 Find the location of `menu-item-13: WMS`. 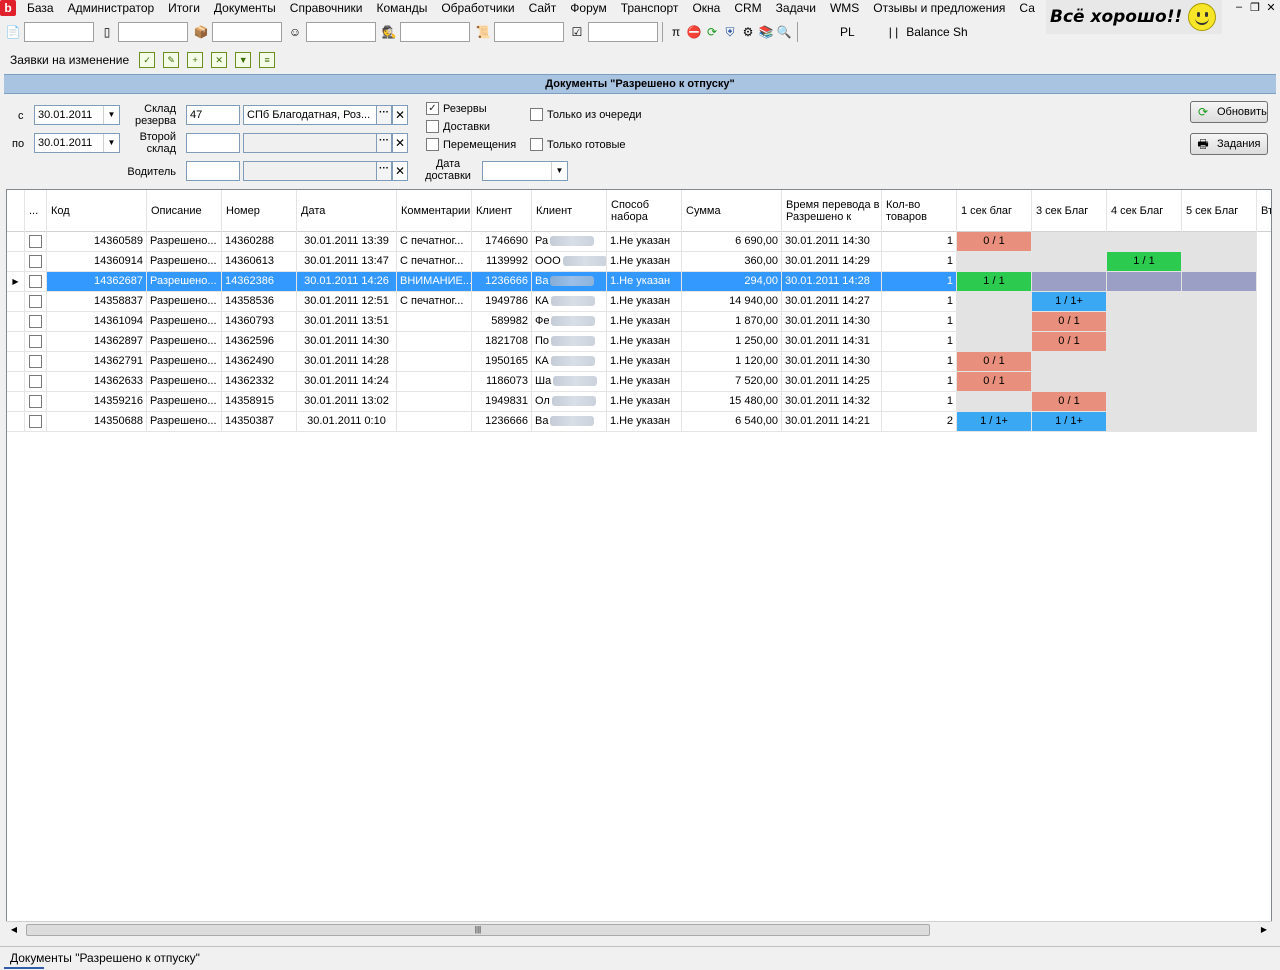

menu-item-13: WMS is located at coordinates (844, 8).